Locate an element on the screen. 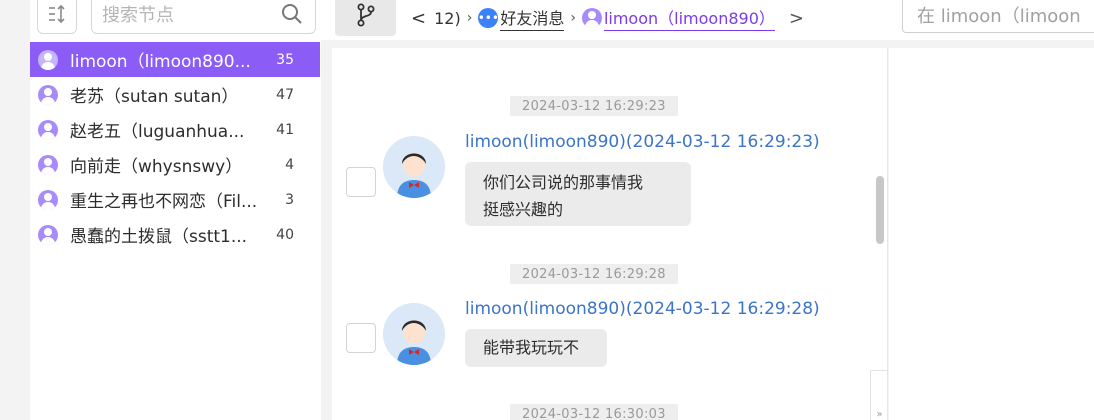 The image size is (1094, 420). contact-item-sstt: 愚蠢的土拨鼠（sstt1... 40 is located at coordinates (175, 234).